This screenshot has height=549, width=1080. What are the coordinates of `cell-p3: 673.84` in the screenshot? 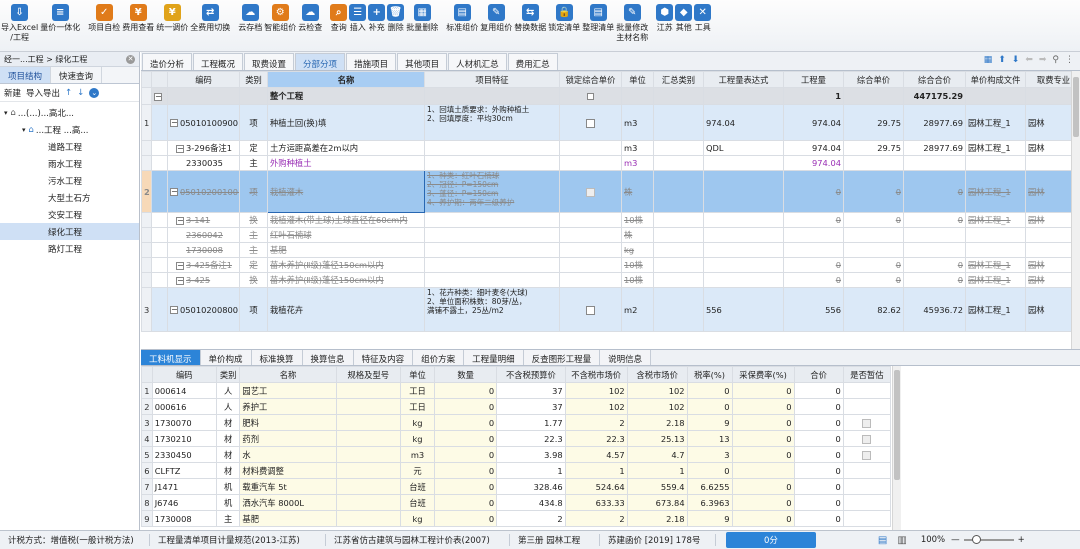 It's located at (657, 502).